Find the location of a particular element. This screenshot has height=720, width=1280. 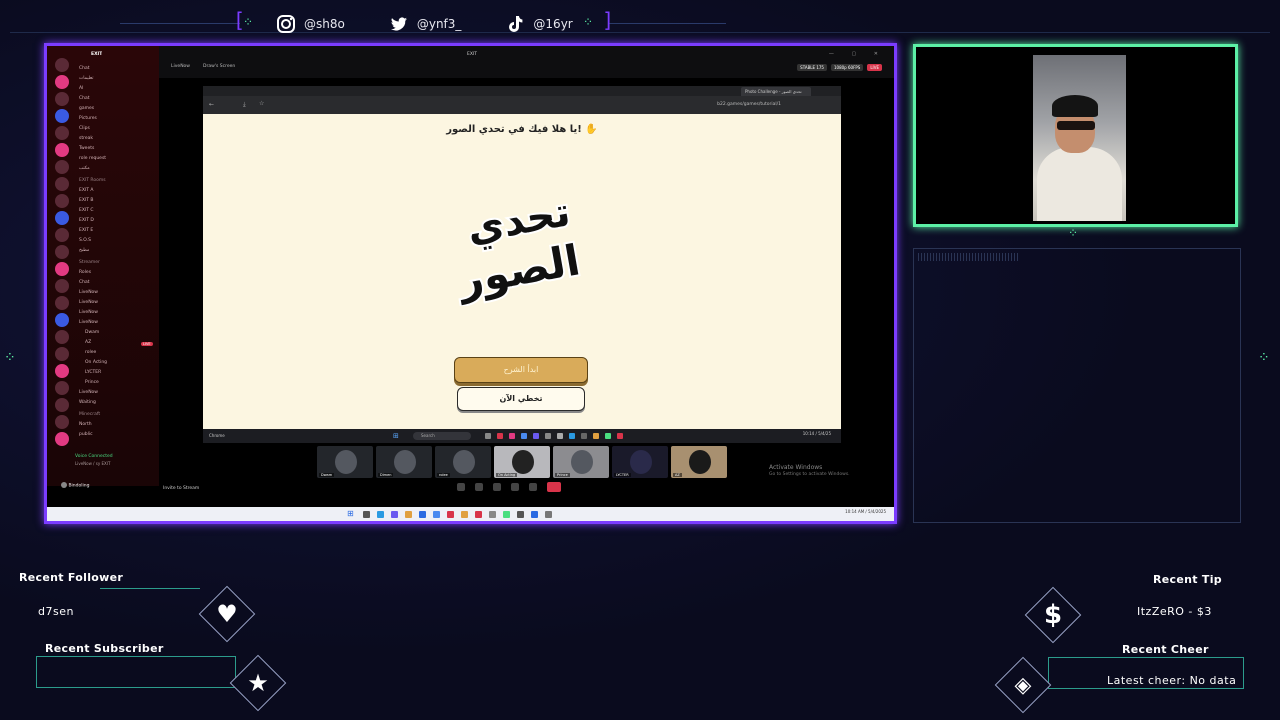

skip-now-button: تخطي الآن is located at coordinates (521, 399).